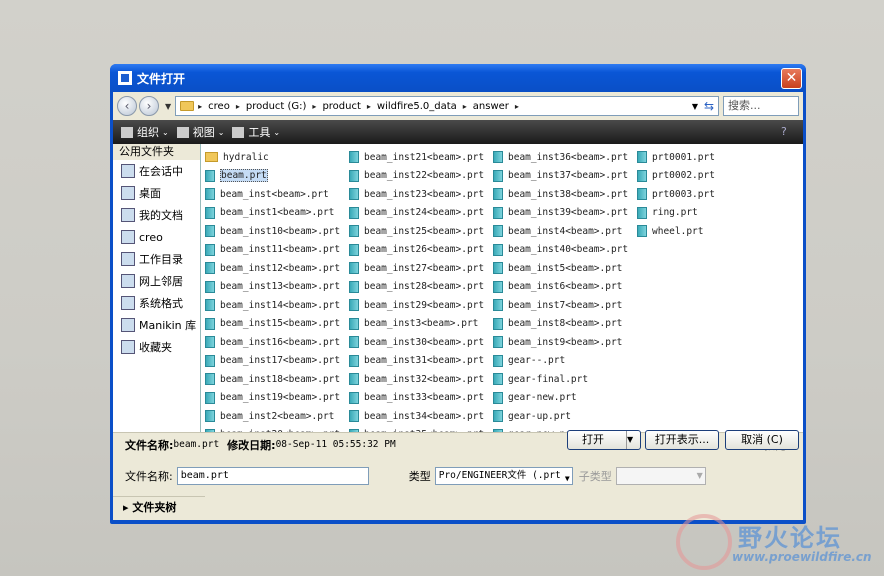  What do you see at coordinates (683, 157) in the screenshot?
I see `file-name: prt0001.prt` at bounding box center [683, 157].